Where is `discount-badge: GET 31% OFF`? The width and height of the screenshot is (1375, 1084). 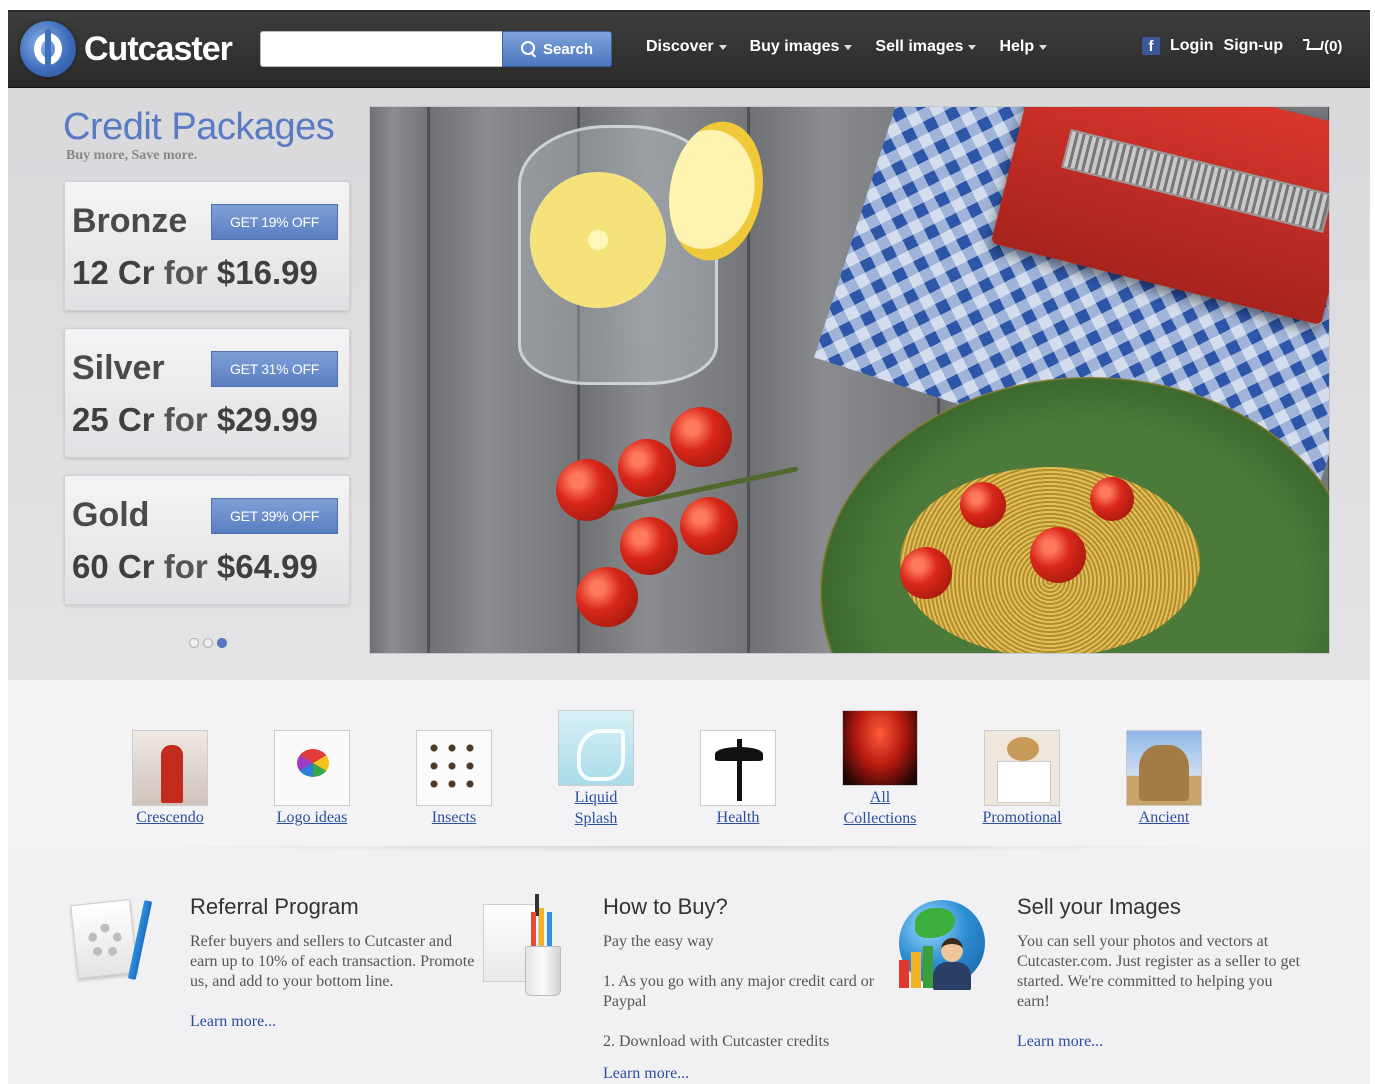 discount-badge: GET 31% OFF is located at coordinates (274, 369).